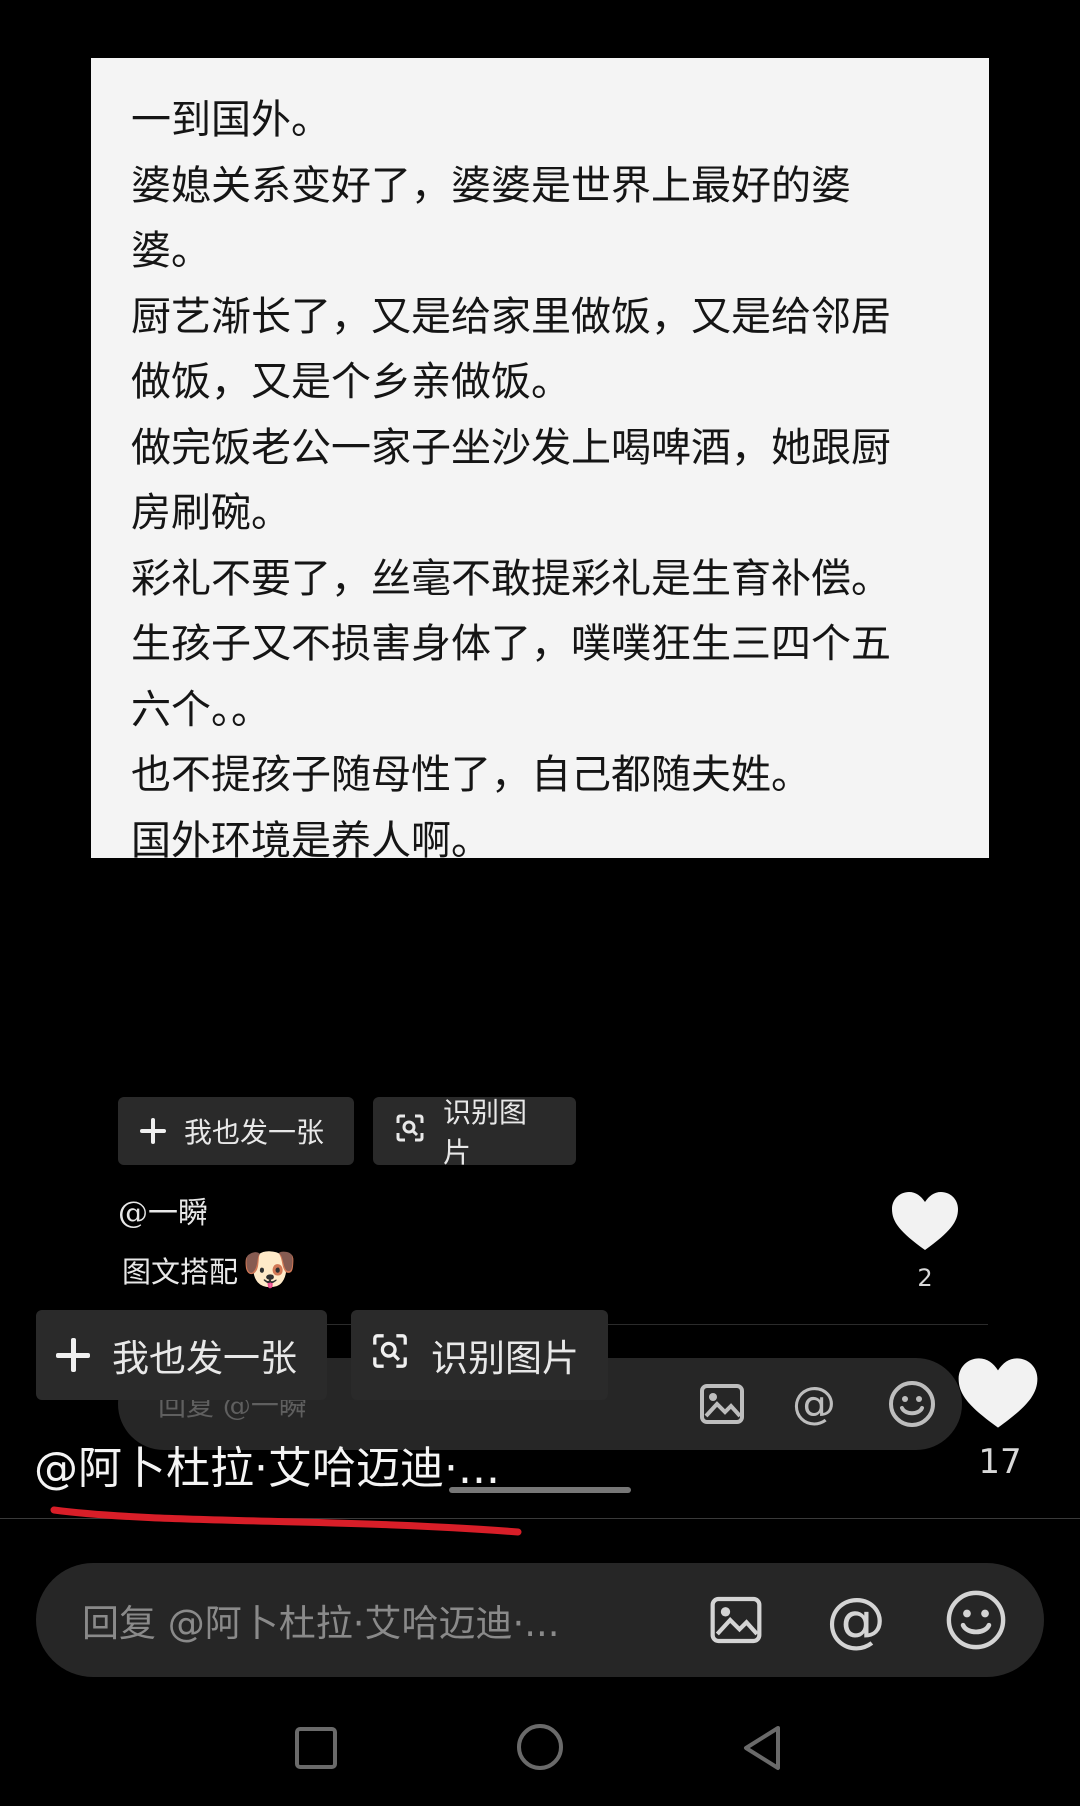 This screenshot has height=1806, width=1080. I want to click on reply-bar: 回复 @阿卜杜拉·艾哈迈迪·... @, so click(540, 1620).